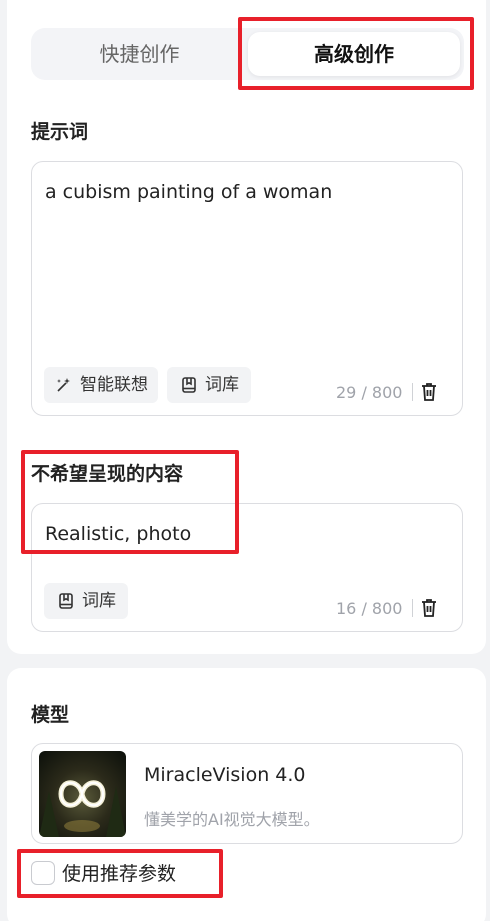  Describe the element at coordinates (114, 385) in the screenshot. I see `smart-suggest-label: 智能联想` at that location.